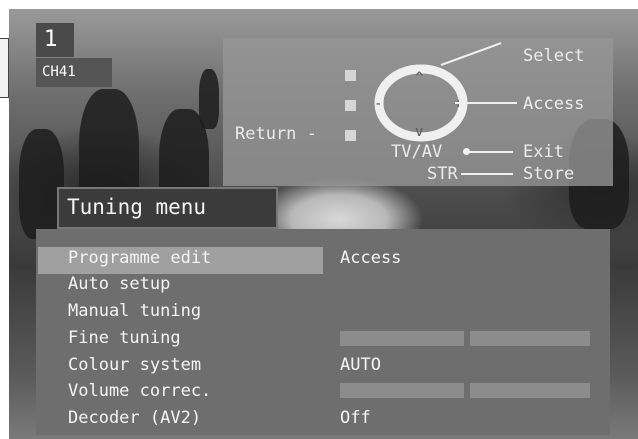 This screenshot has width=638, height=439. I want to click on menu-item-volume-correc: Volume correc., so click(139, 391).